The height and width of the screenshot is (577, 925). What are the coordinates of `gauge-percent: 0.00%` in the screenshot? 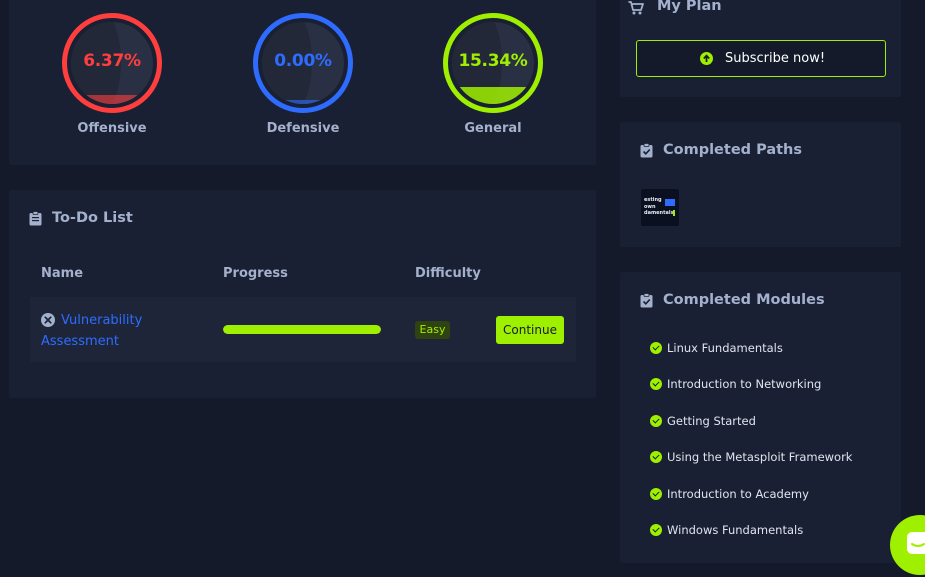 It's located at (303, 61).